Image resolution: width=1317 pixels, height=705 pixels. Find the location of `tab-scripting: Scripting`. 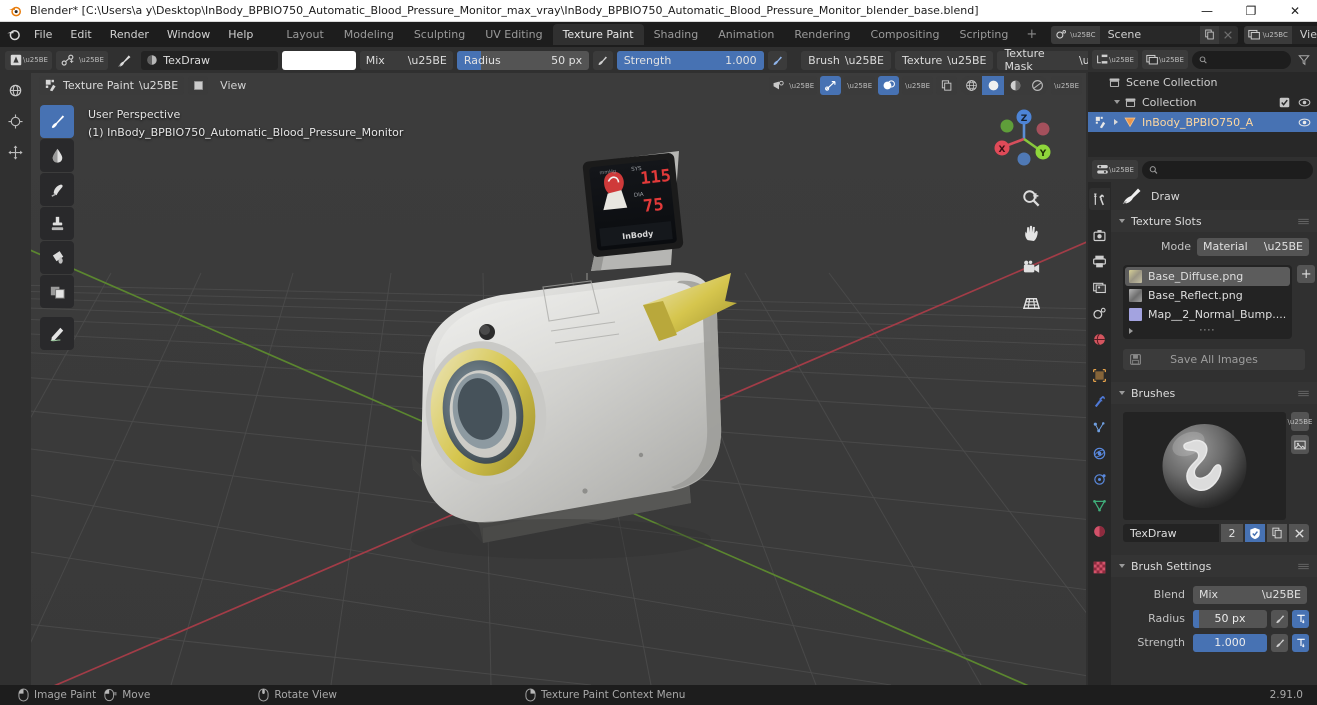

tab-scripting: Scripting is located at coordinates (983, 34).